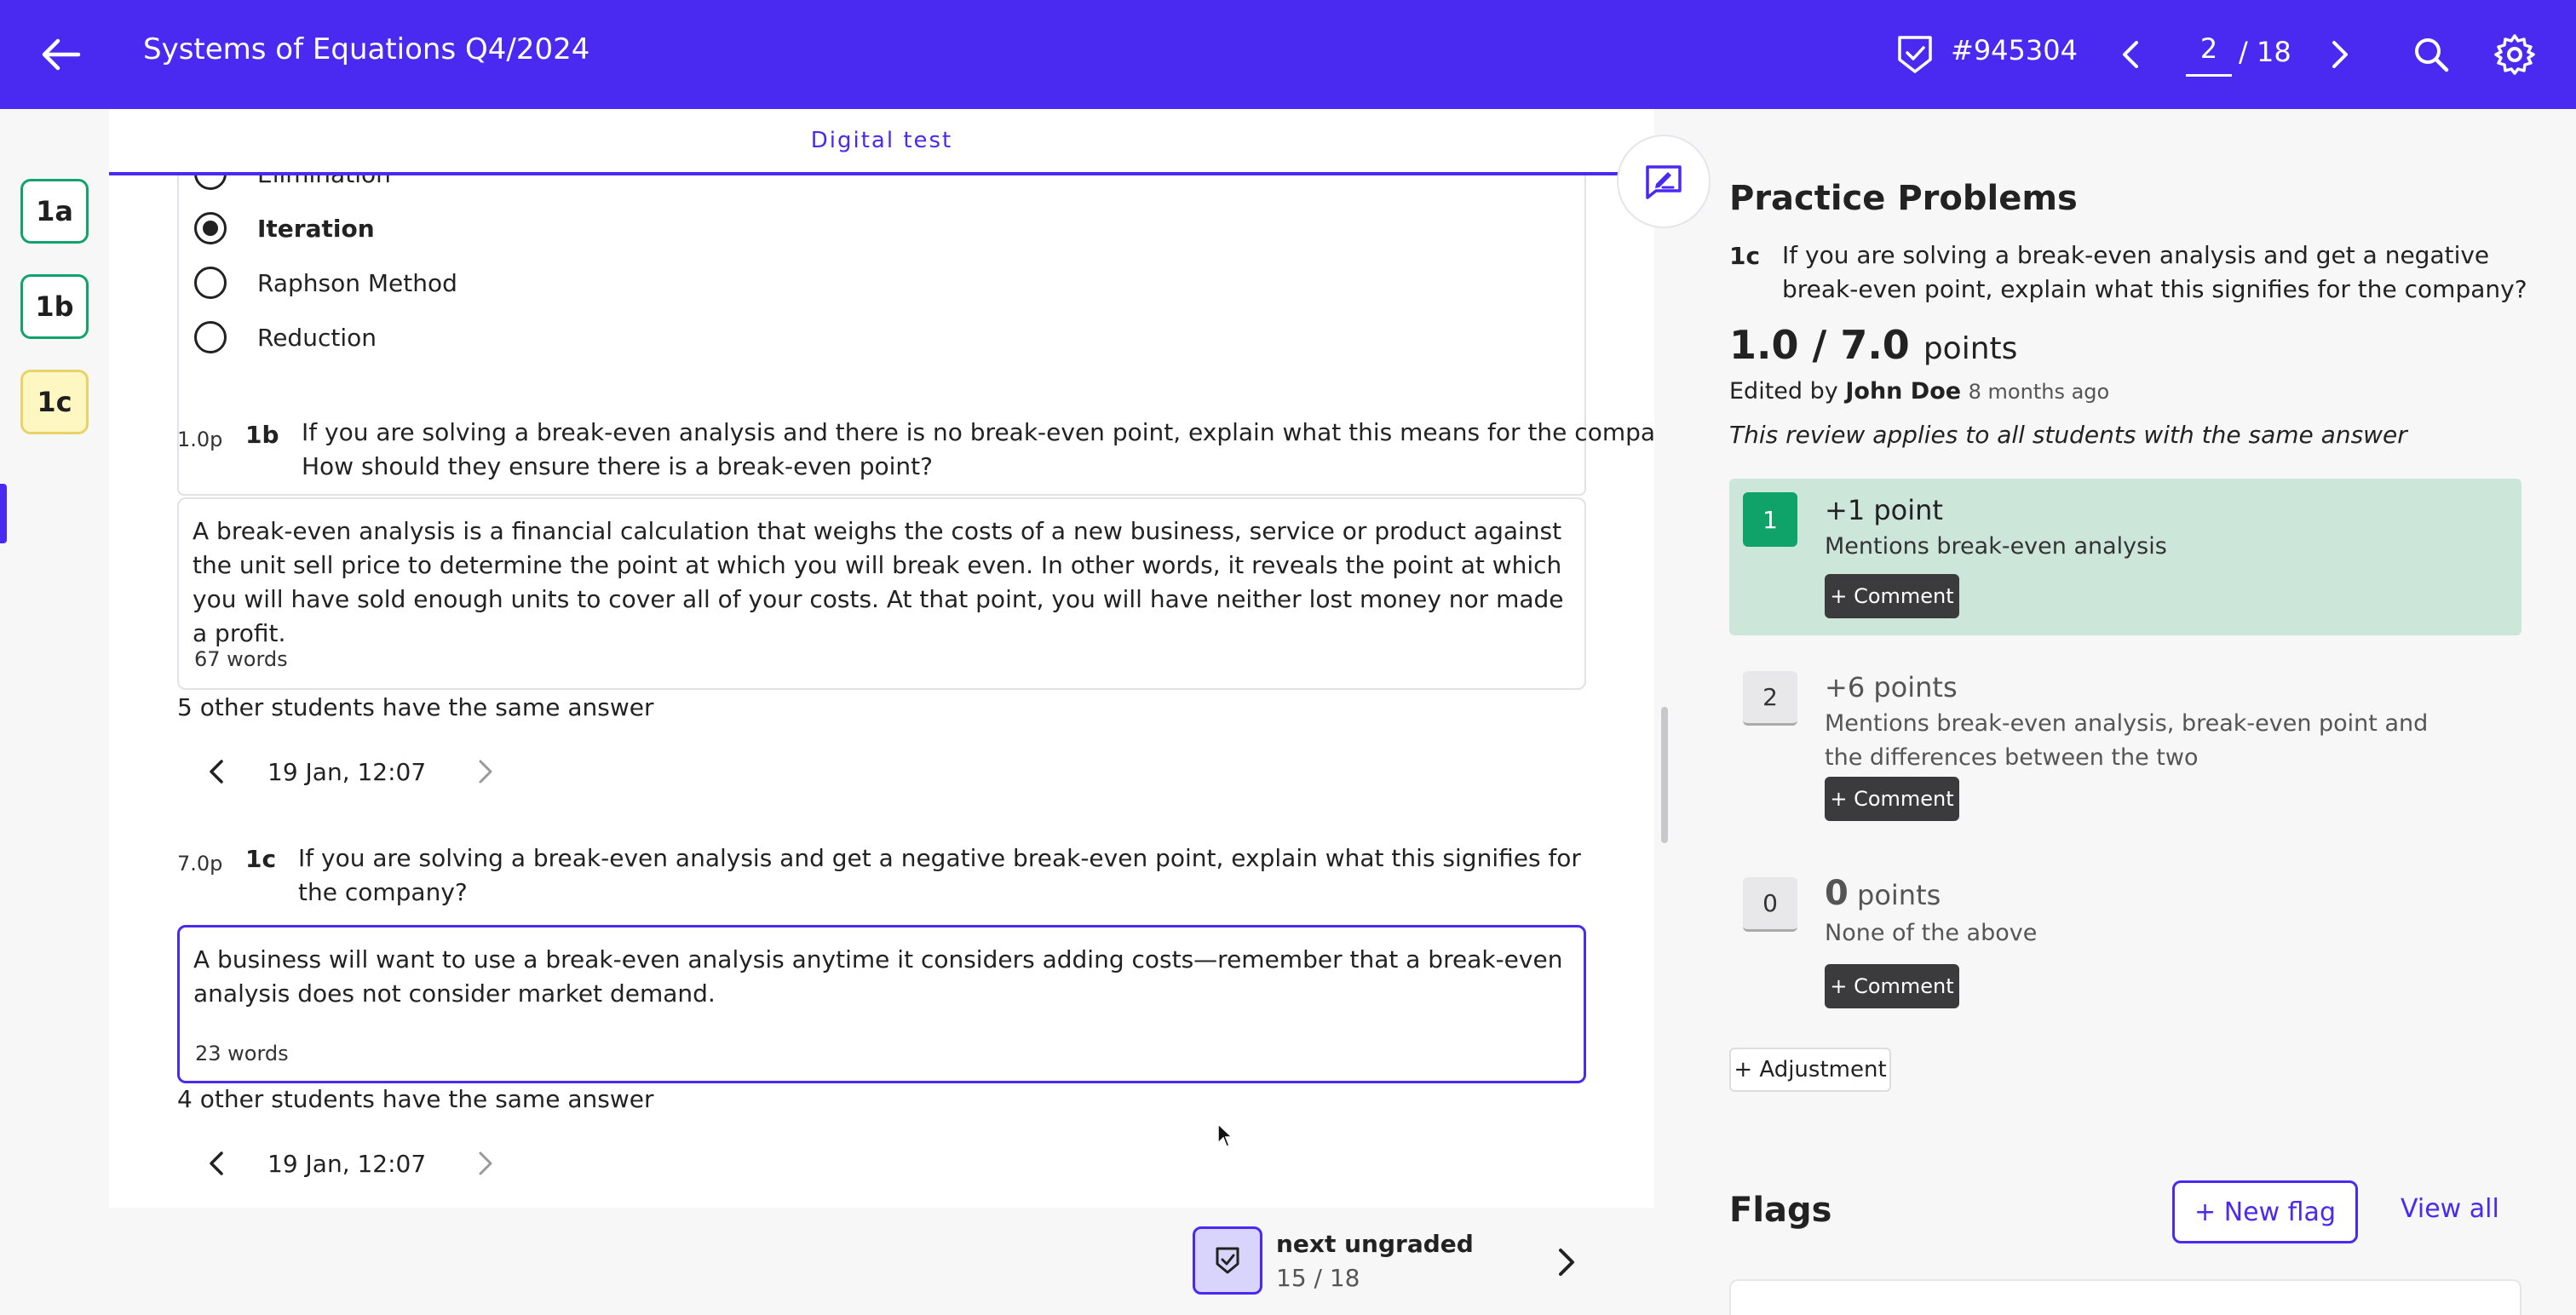  I want to click on rubric-points: 0 points, so click(1883, 893).